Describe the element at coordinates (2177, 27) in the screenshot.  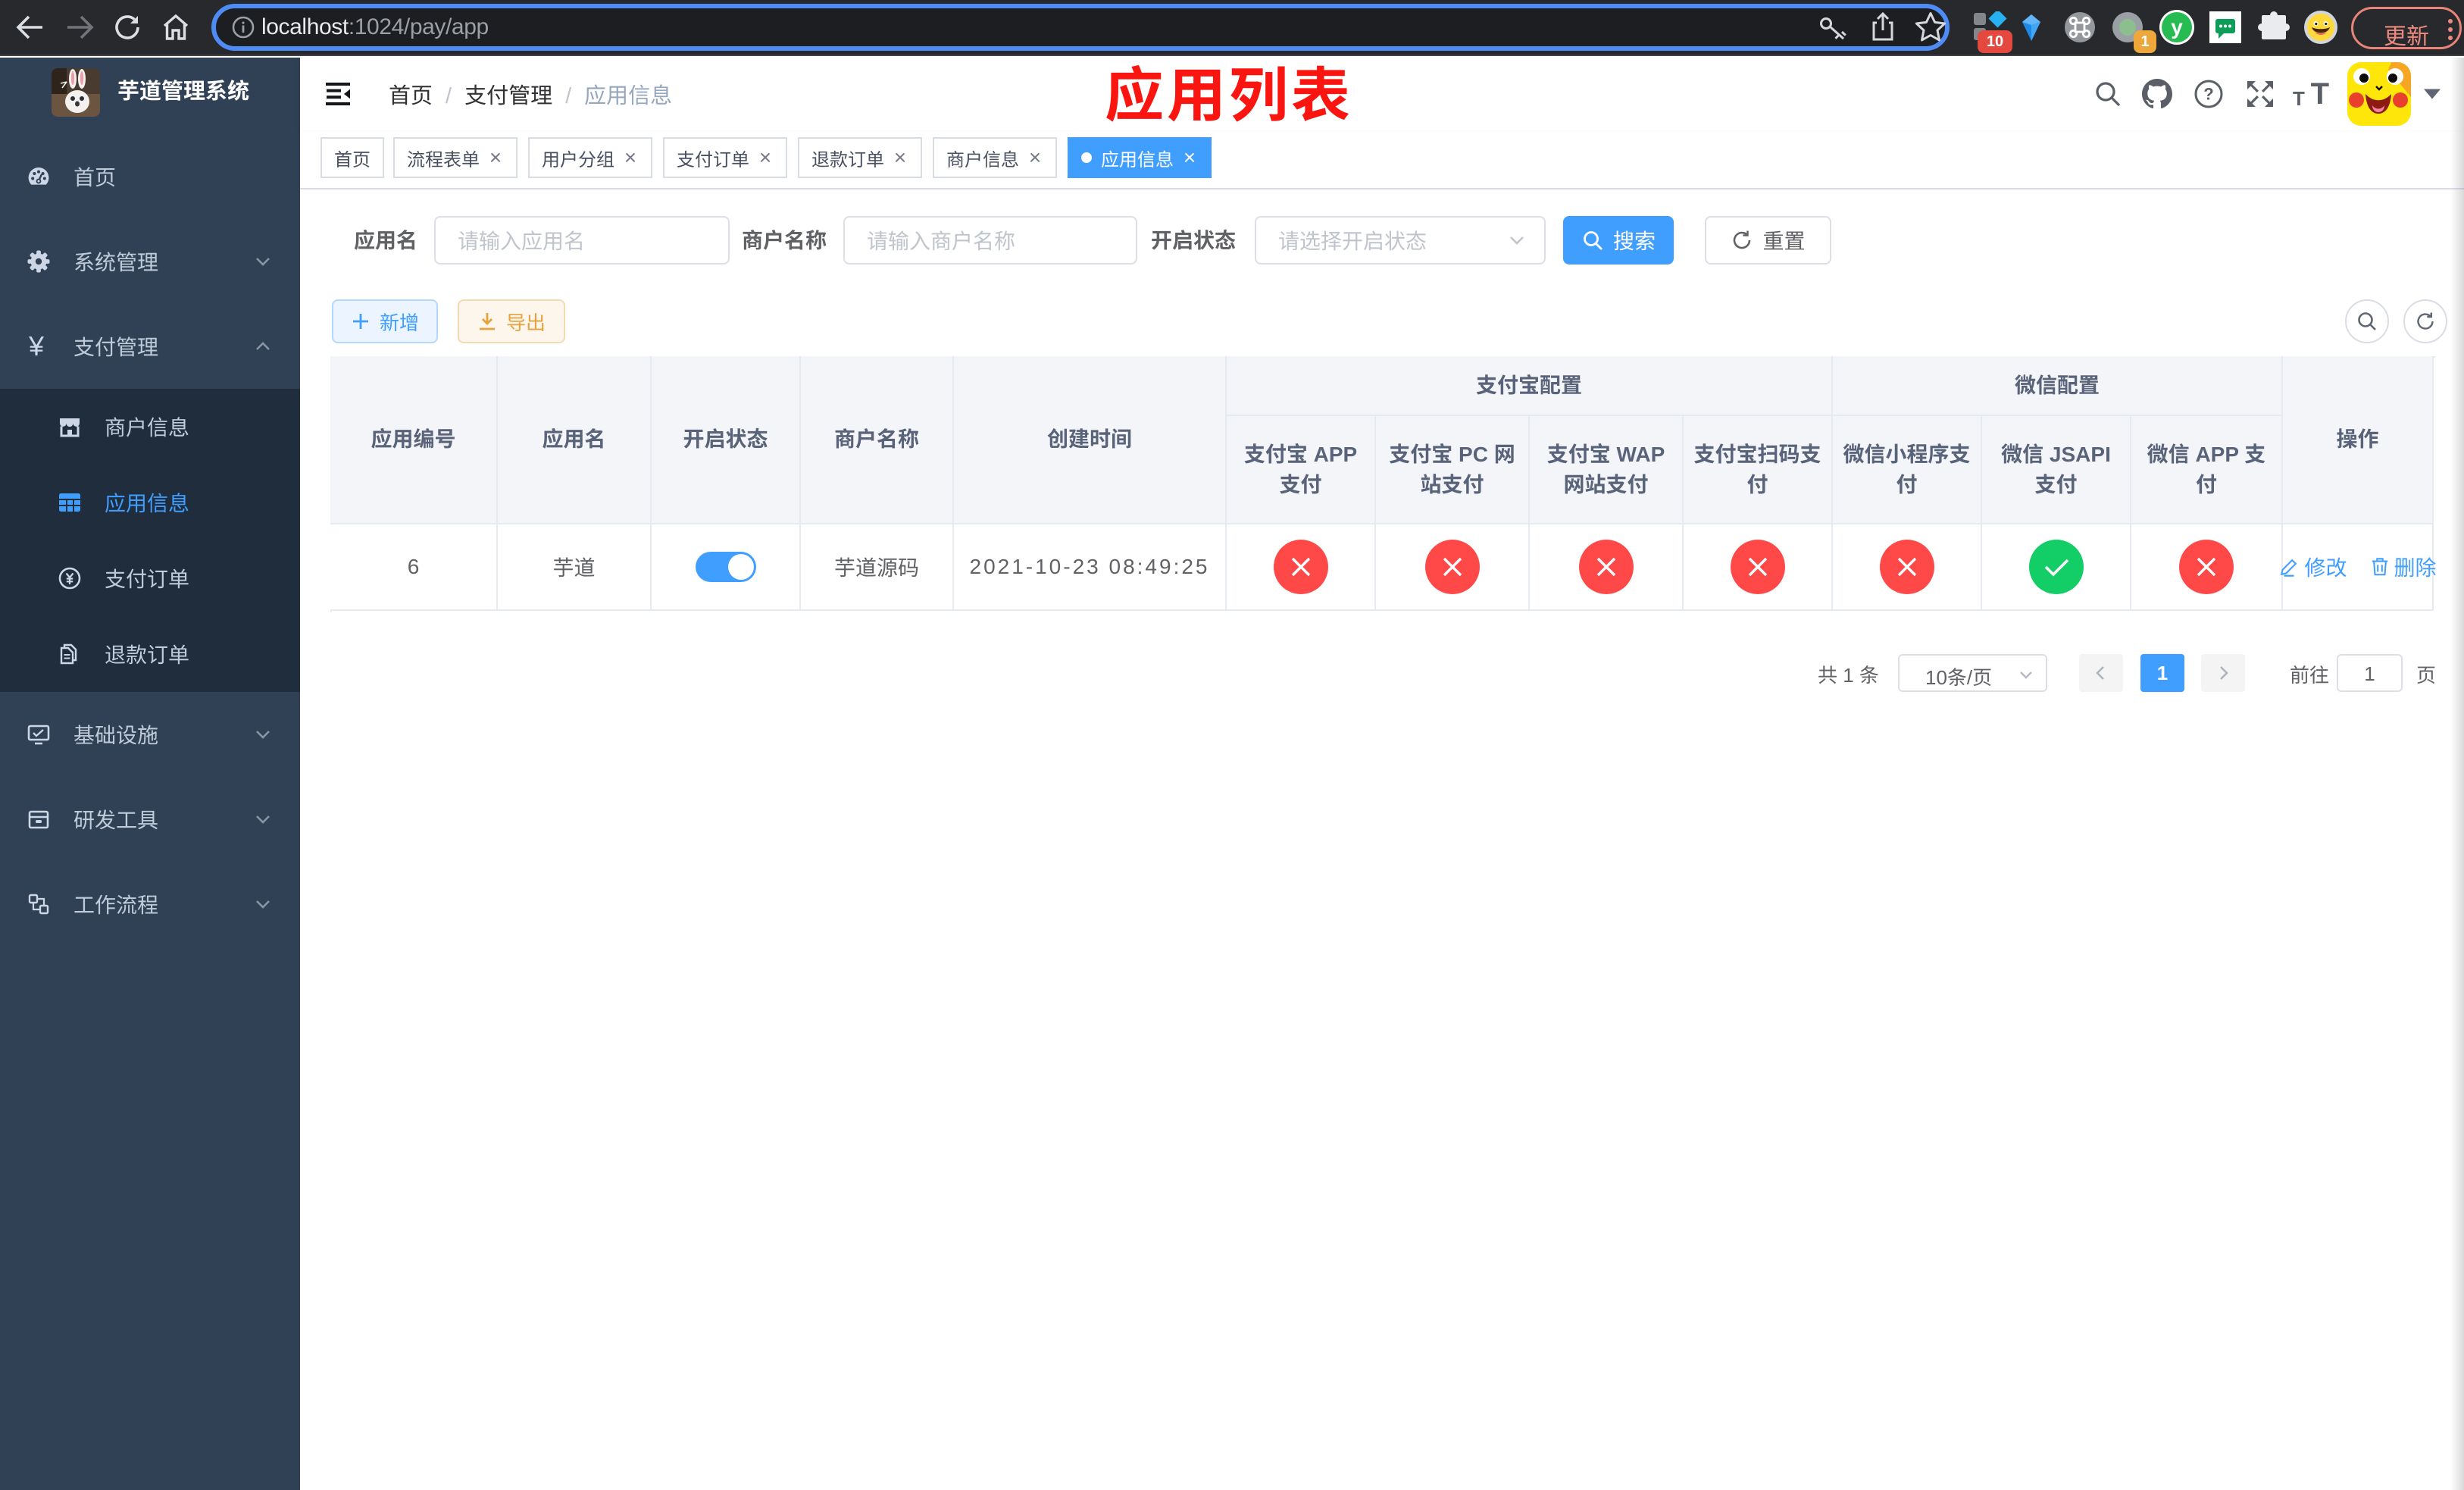
I see `svg-text: y` at that location.